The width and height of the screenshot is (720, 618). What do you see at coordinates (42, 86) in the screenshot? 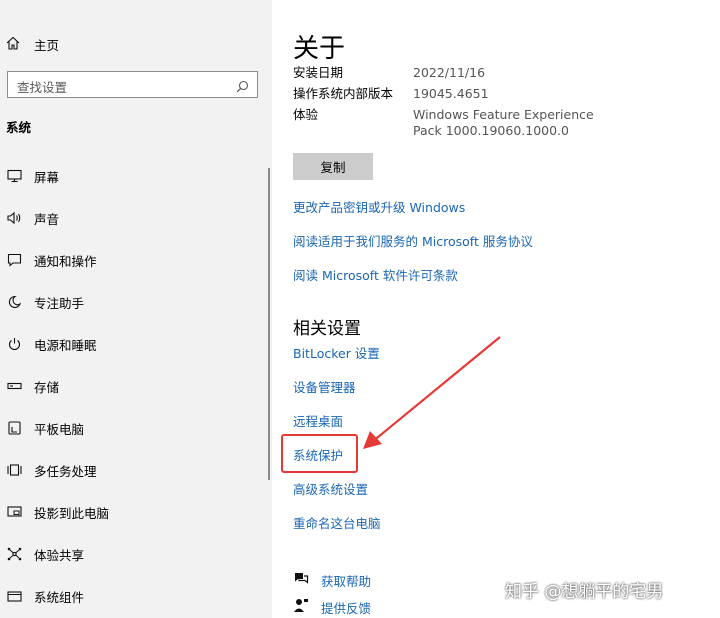
I see `search-input: 查找设置` at bounding box center [42, 86].